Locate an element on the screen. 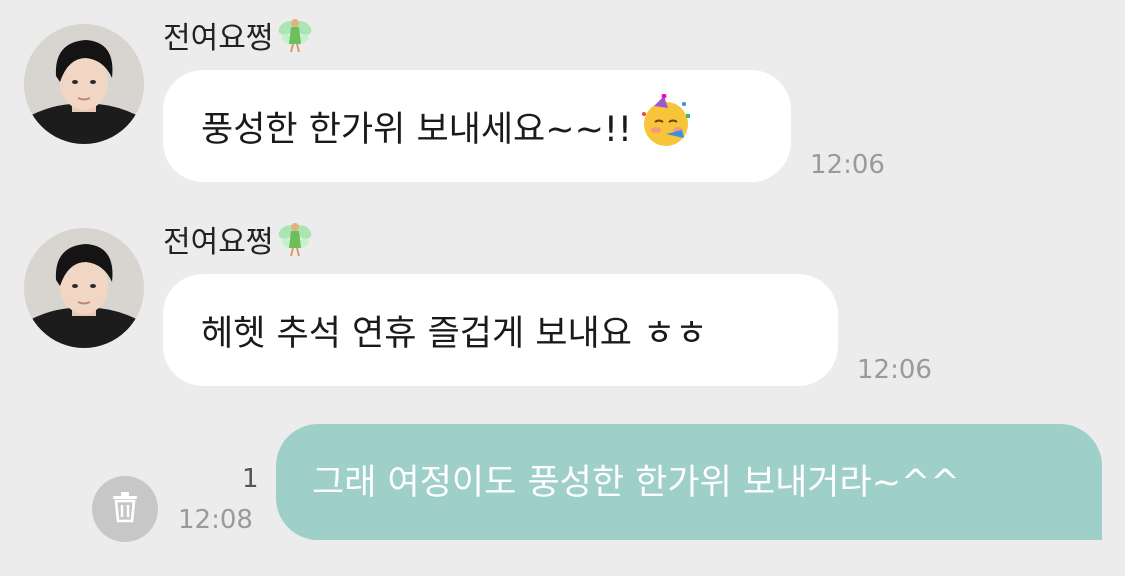  message-text: 풍성한 한가위 보내세요~~!! is located at coordinates (416, 129).